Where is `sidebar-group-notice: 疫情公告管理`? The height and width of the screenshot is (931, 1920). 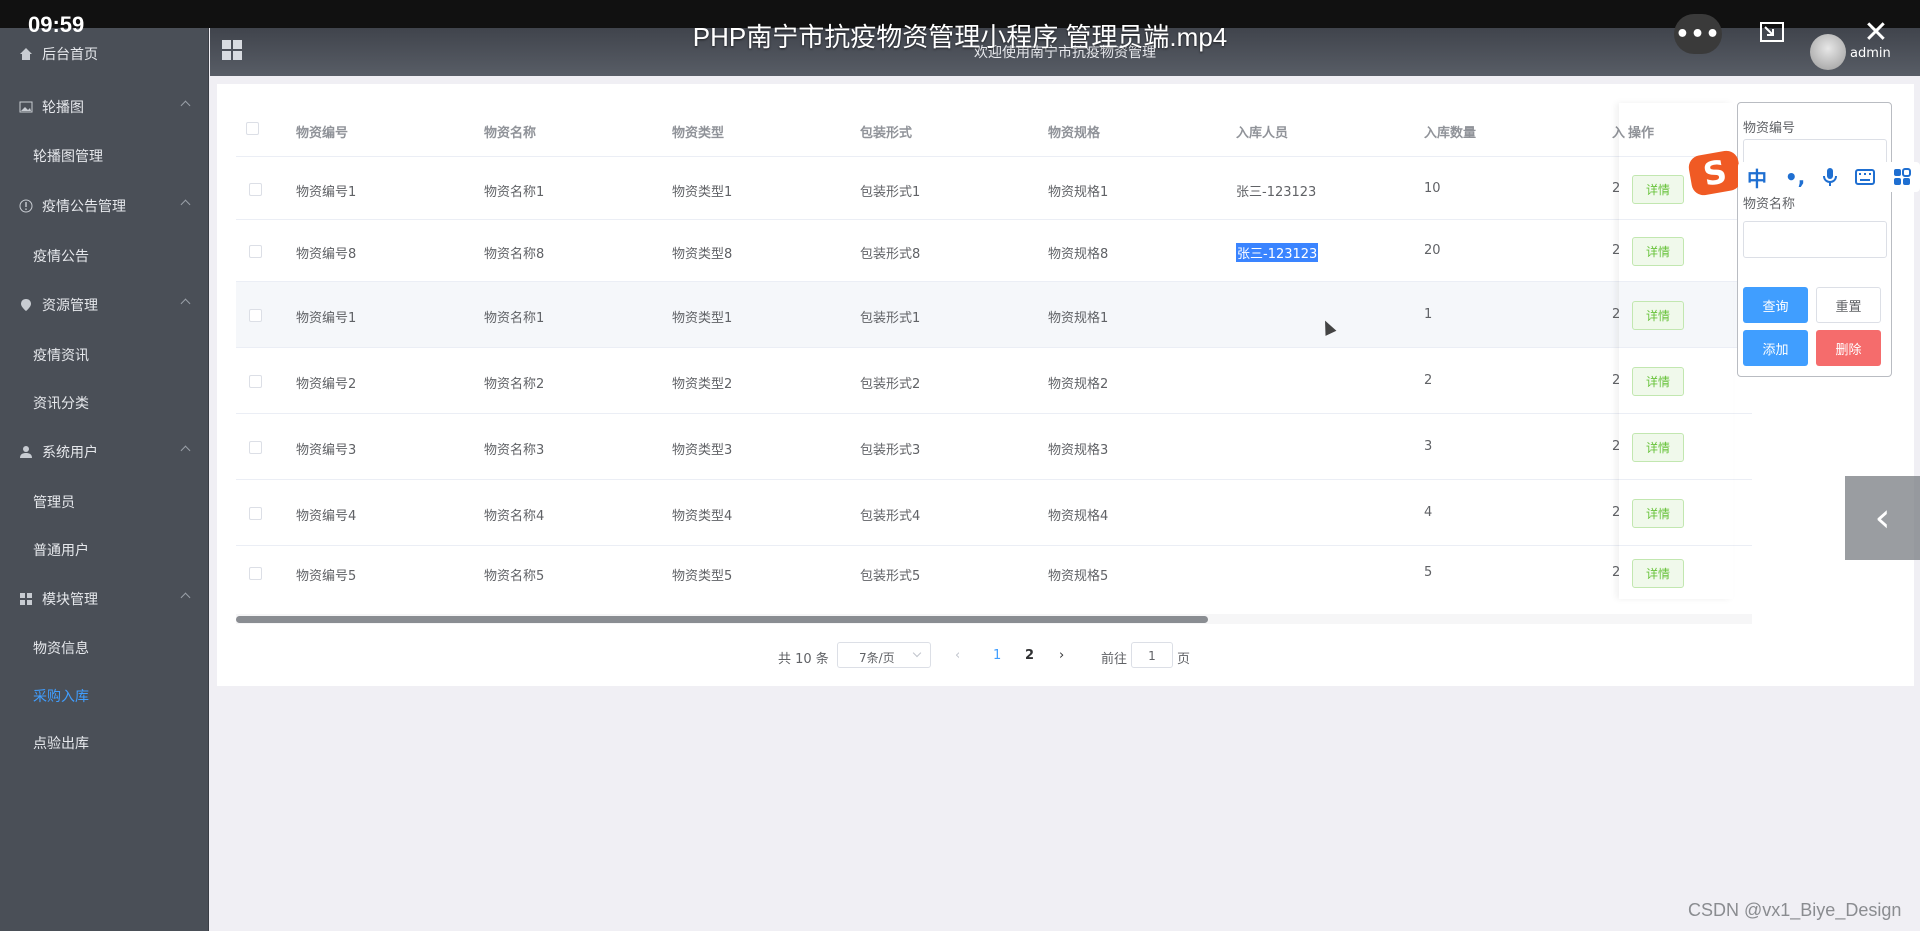
sidebar-group-notice: 疫情公告管理 is located at coordinates (104, 206).